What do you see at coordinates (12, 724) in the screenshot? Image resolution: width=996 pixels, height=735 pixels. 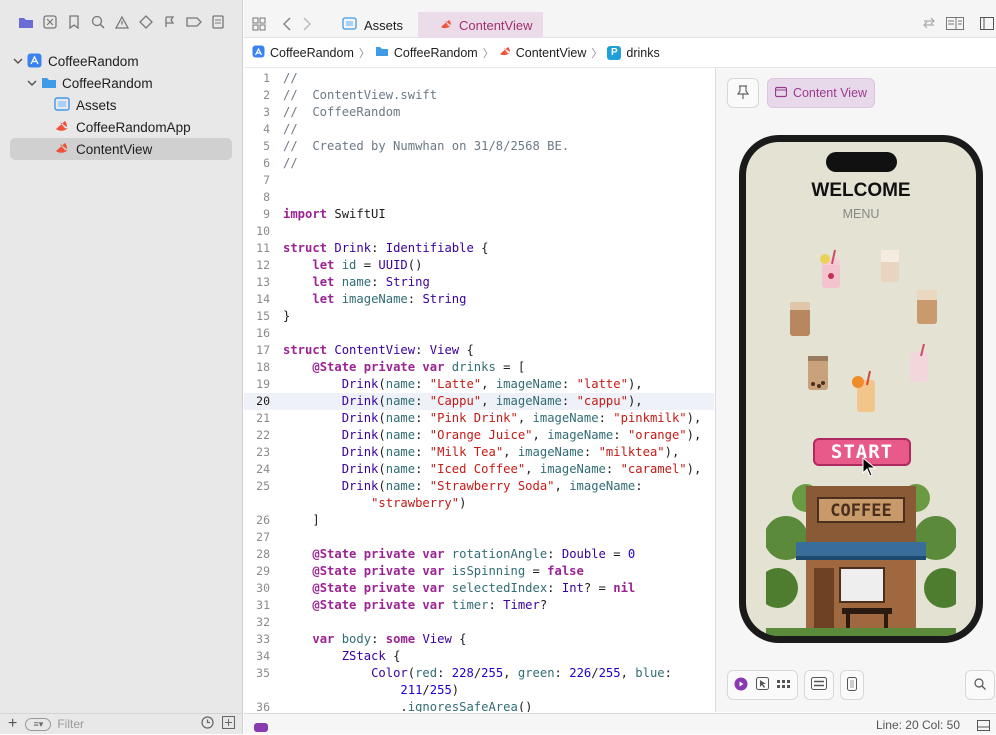 I see `add-icon: +` at bounding box center [12, 724].